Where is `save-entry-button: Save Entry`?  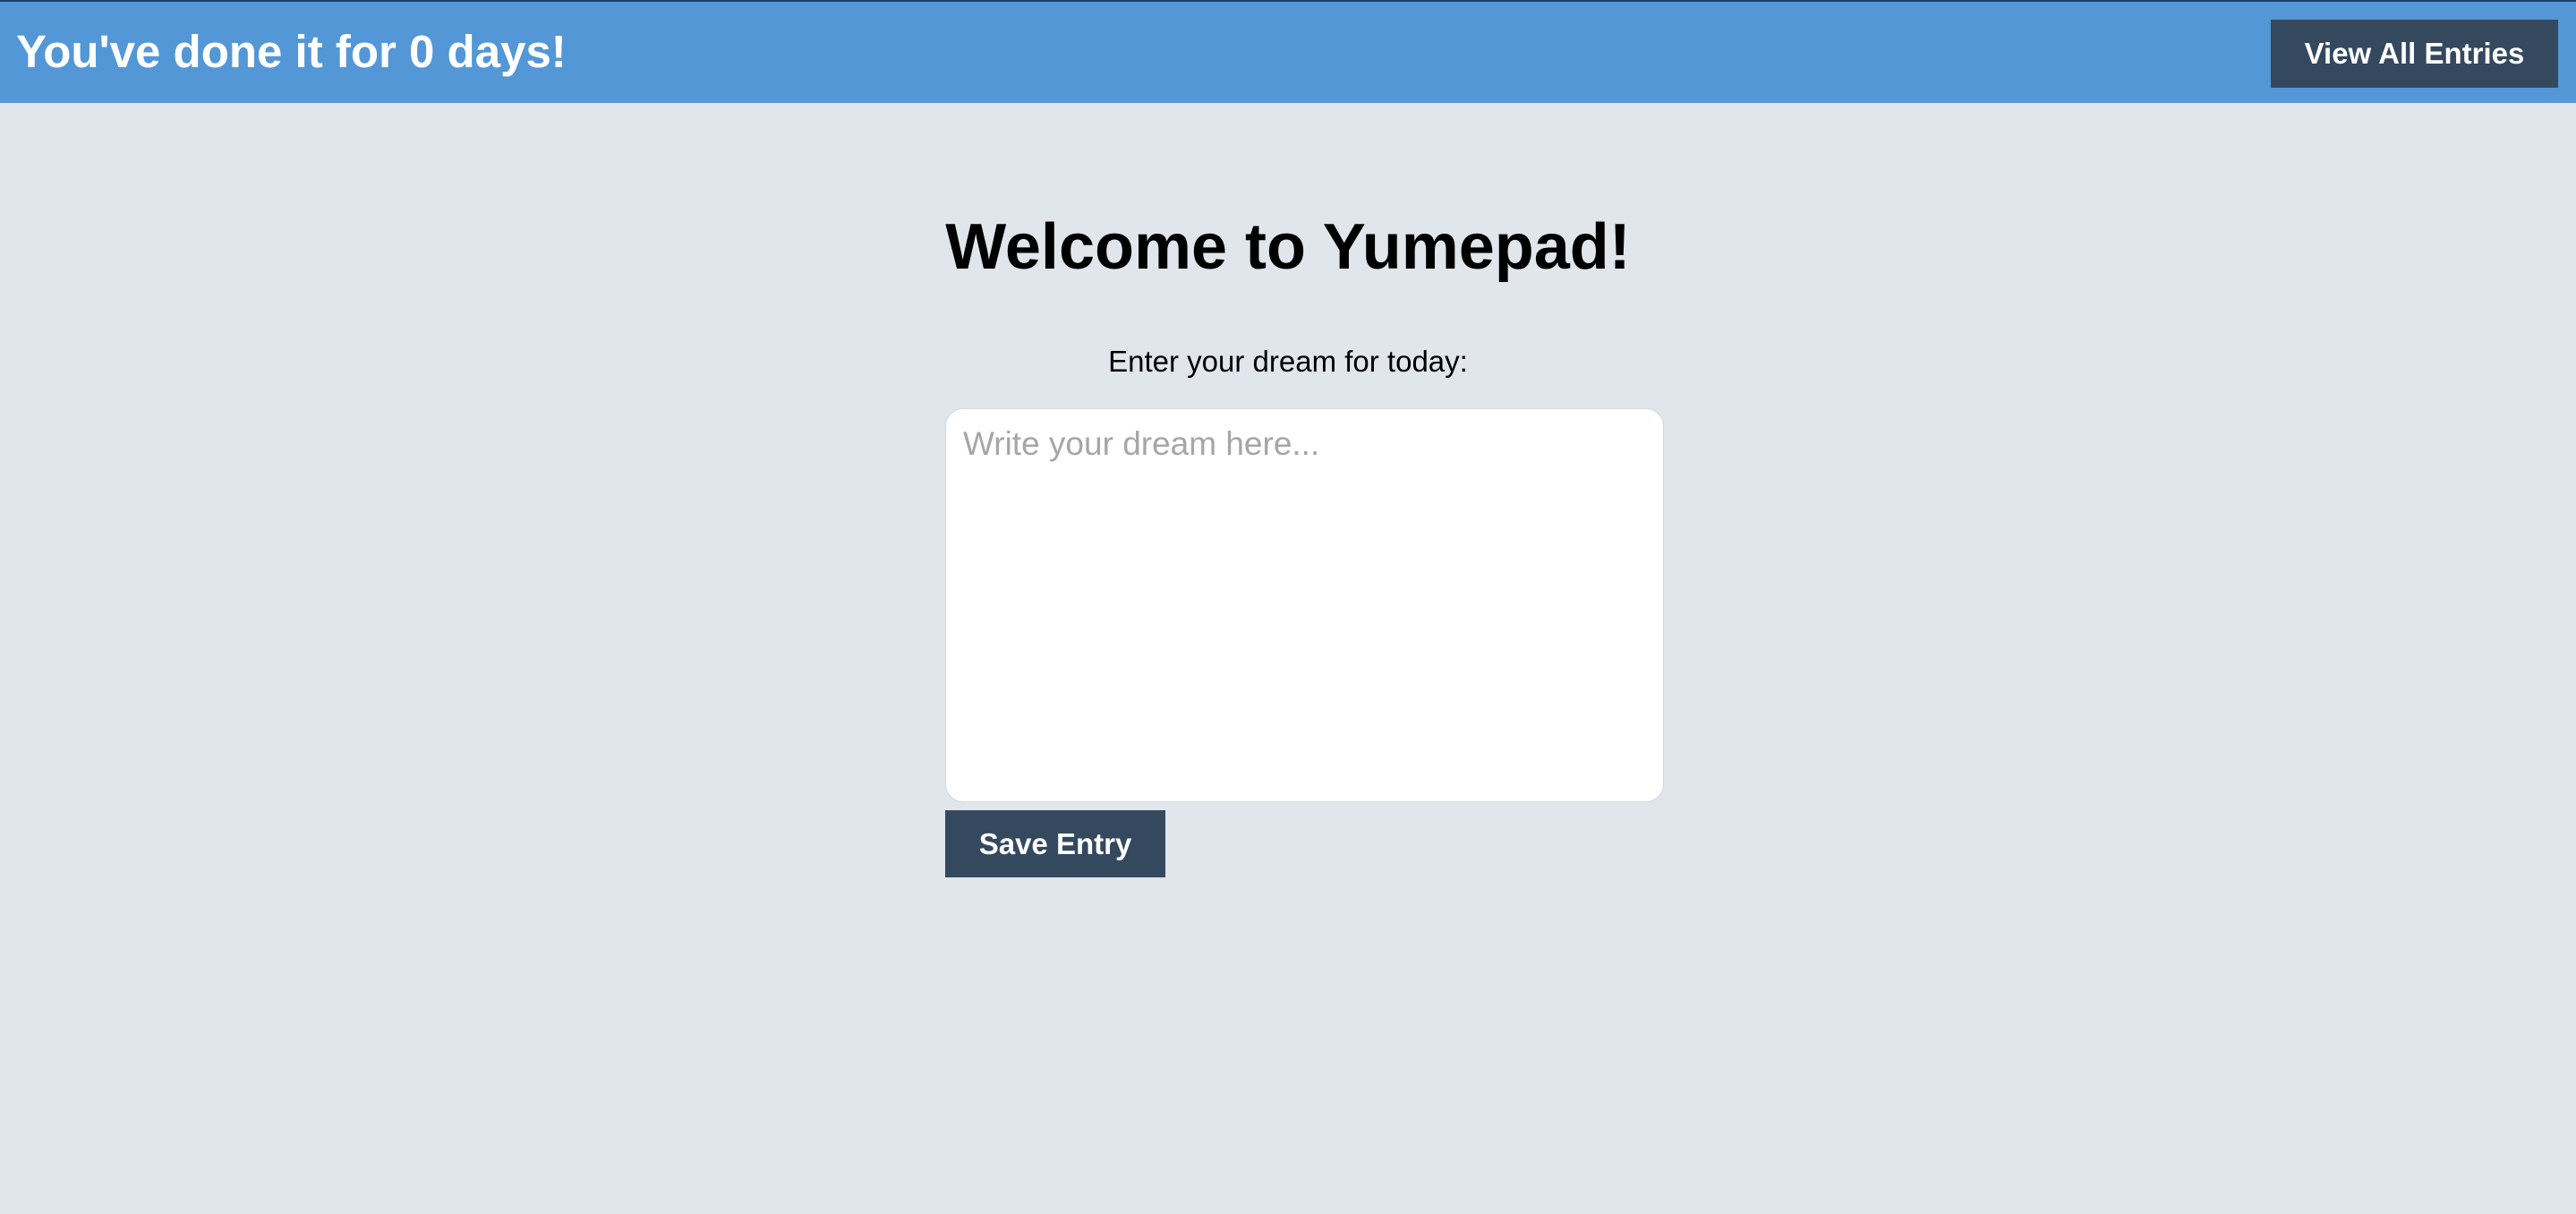 save-entry-button: Save Entry is located at coordinates (1055, 843).